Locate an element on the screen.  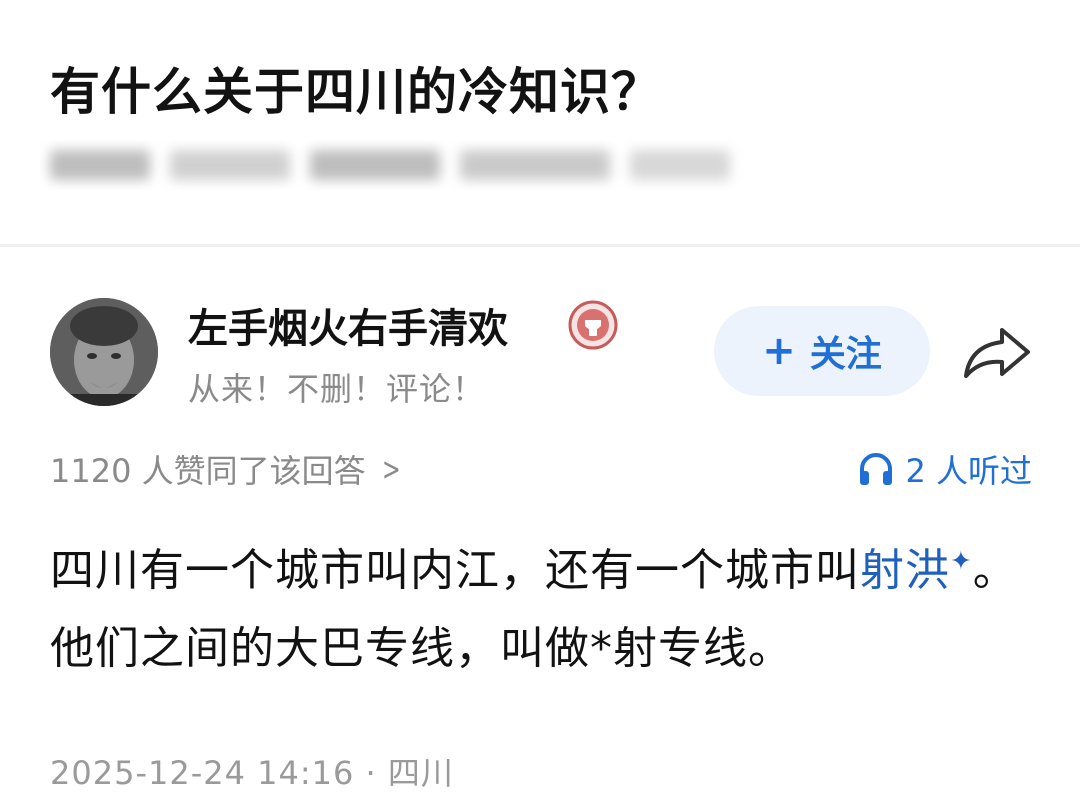
question-detail-blurred is located at coordinates (400, 165).